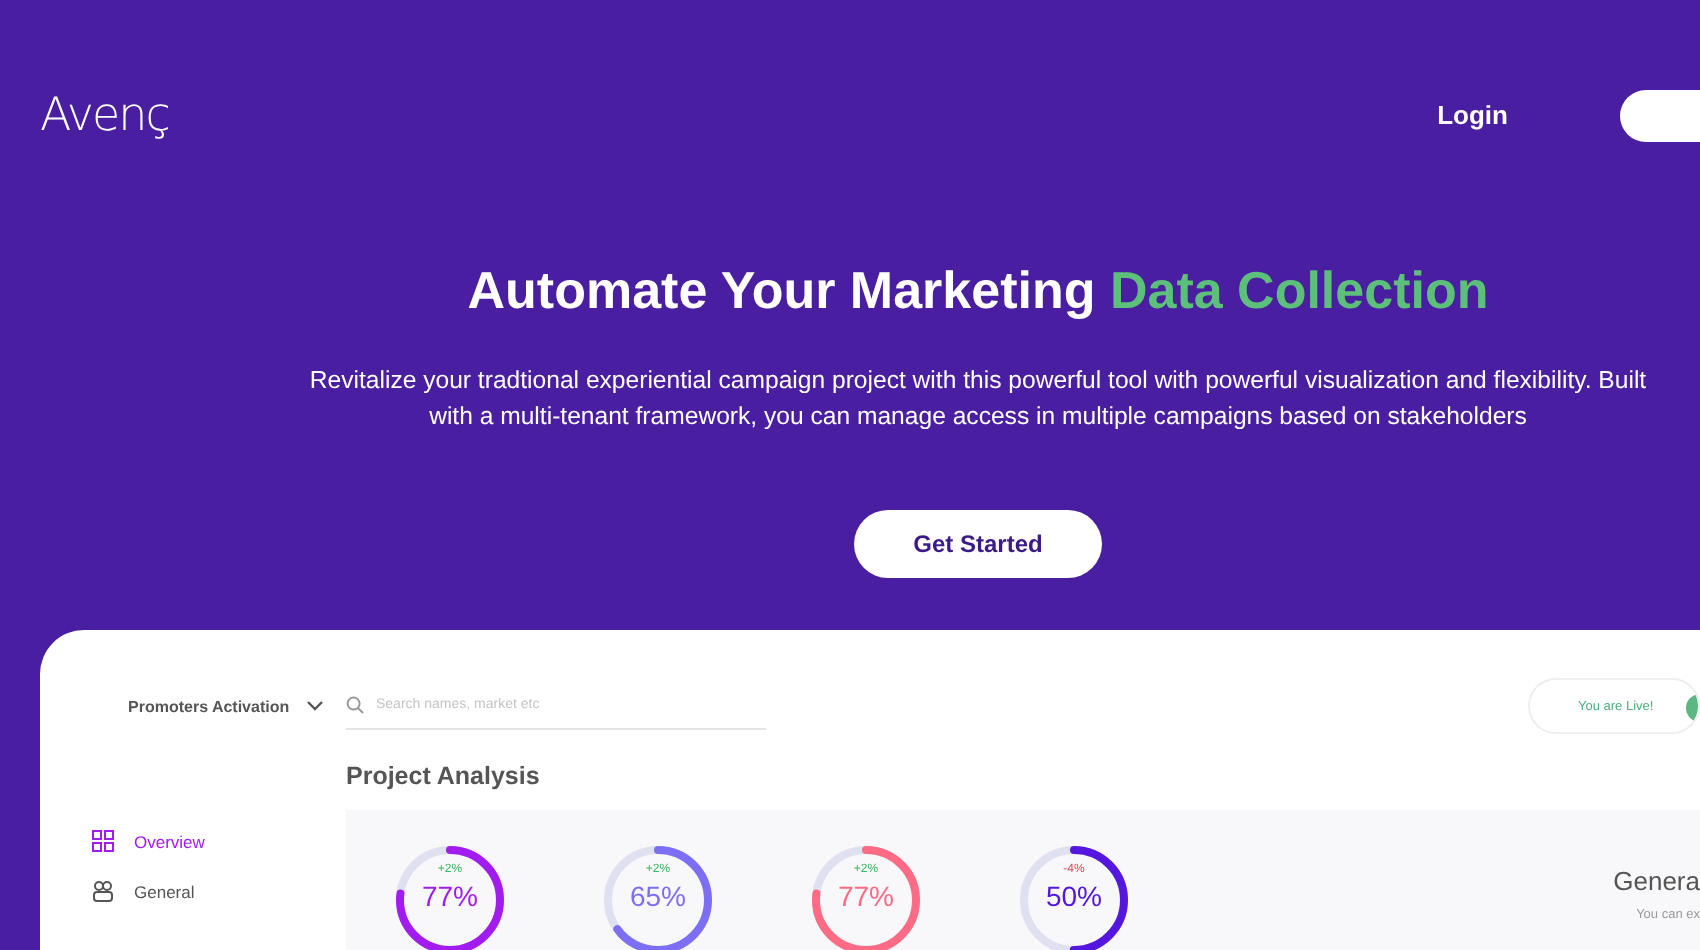 Image resolution: width=1700 pixels, height=950 pixels. What do you see at coordinates (1656, 881) in the screenshot?
I see `panel-title: Genera` at bounding box center [1656, 881].